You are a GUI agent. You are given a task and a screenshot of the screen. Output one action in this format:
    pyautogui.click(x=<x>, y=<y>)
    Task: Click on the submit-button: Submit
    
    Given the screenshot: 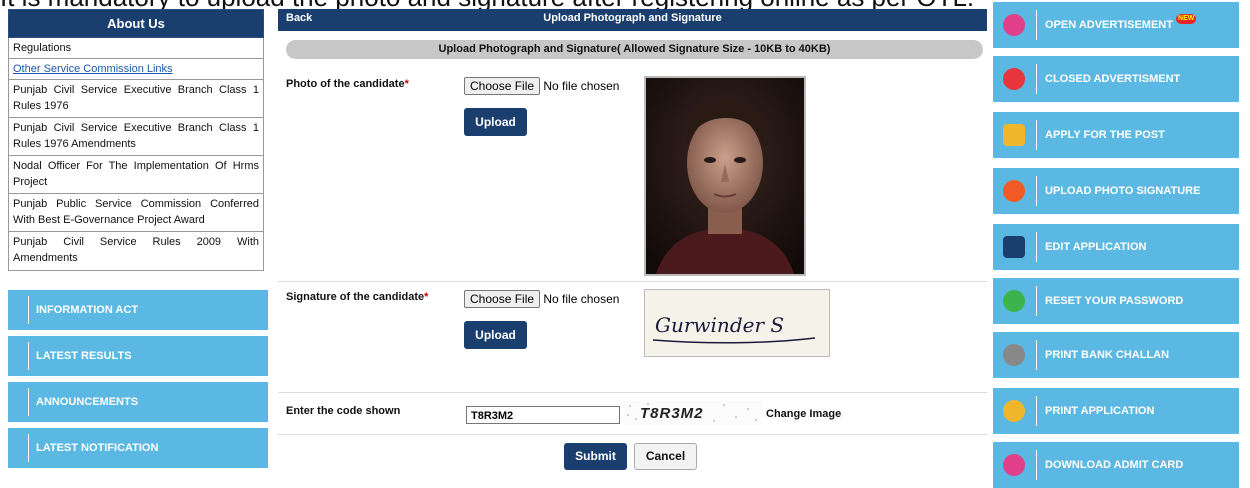 What is the action you would take?
    pyautogui.click(x=595, y=456)
    